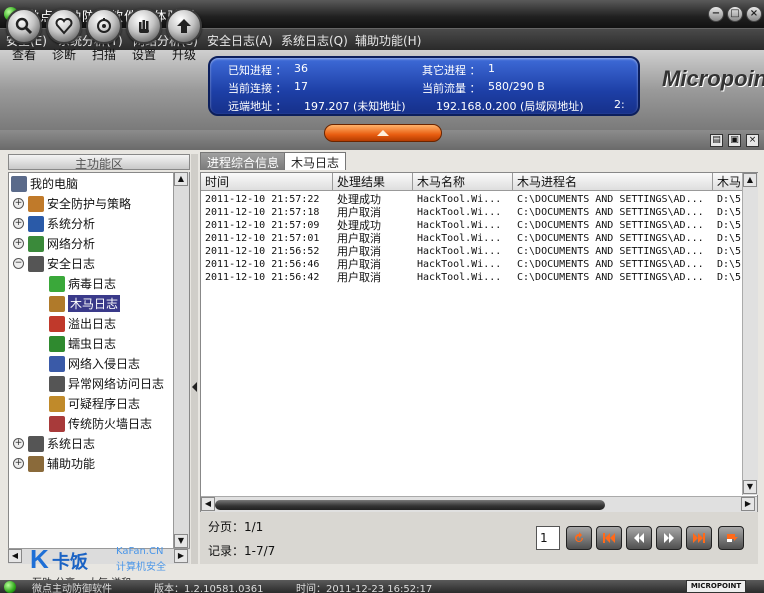  What do you see at coordinates (262, 225) in the screenshot?
I see `table-cell: 2011-12-10 21:57:09` at bounding box center [262, 225].